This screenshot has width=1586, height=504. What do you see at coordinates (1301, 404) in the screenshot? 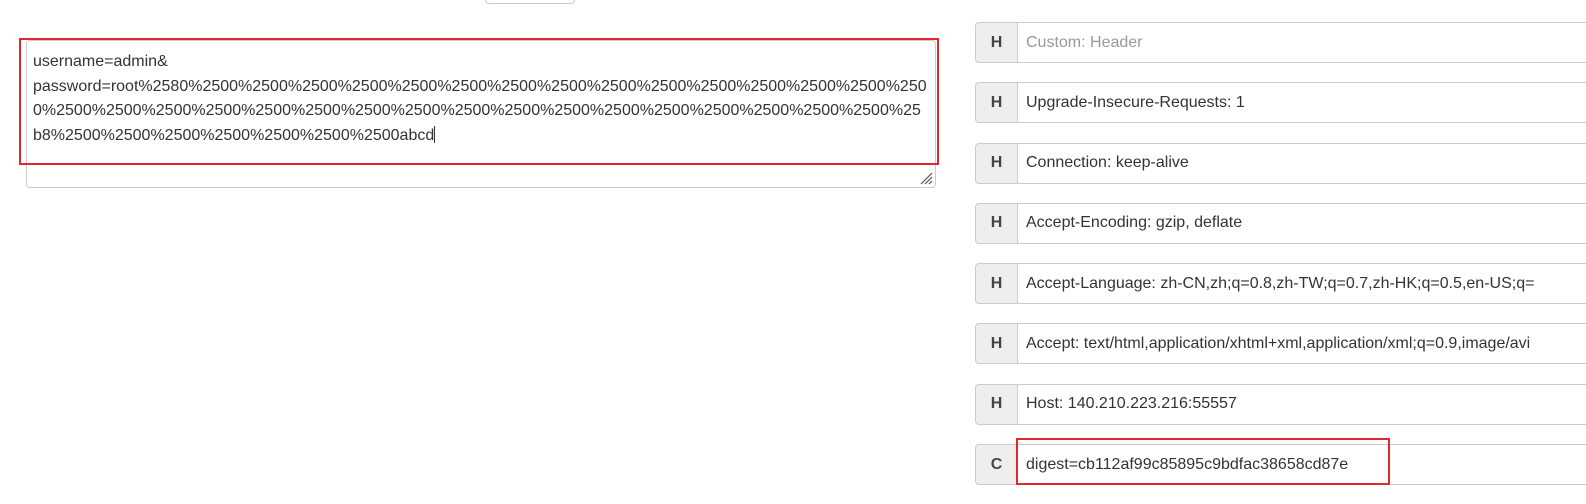
I see `header-input-host` at bounding box center [1301, 404].